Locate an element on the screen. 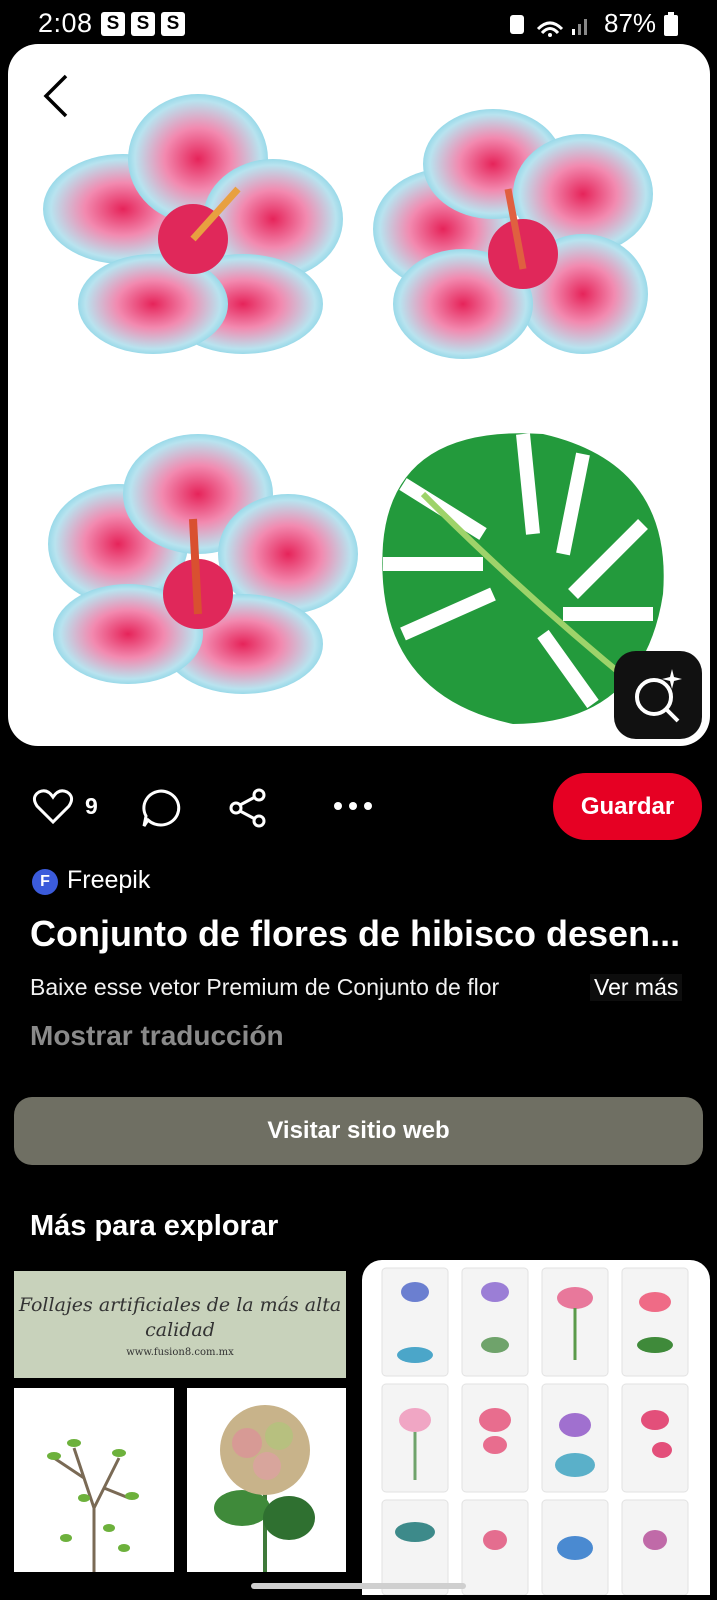 The image size is (717, 1600). lens-search-icon is located at coordinates (658, 696).